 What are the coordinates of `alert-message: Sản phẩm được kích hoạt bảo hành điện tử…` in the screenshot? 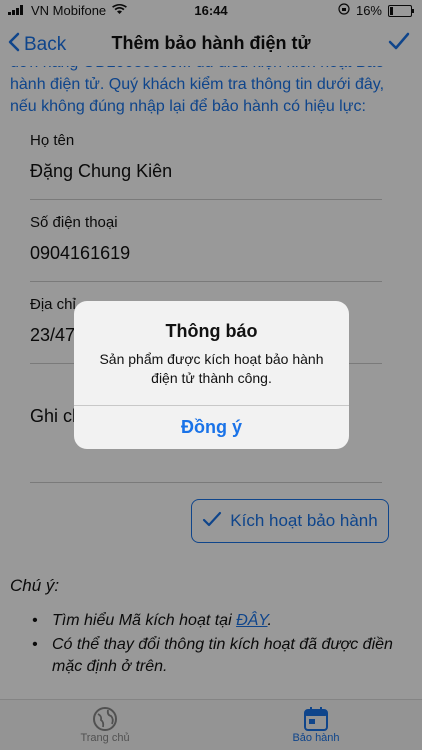 It's located at (211, 368).